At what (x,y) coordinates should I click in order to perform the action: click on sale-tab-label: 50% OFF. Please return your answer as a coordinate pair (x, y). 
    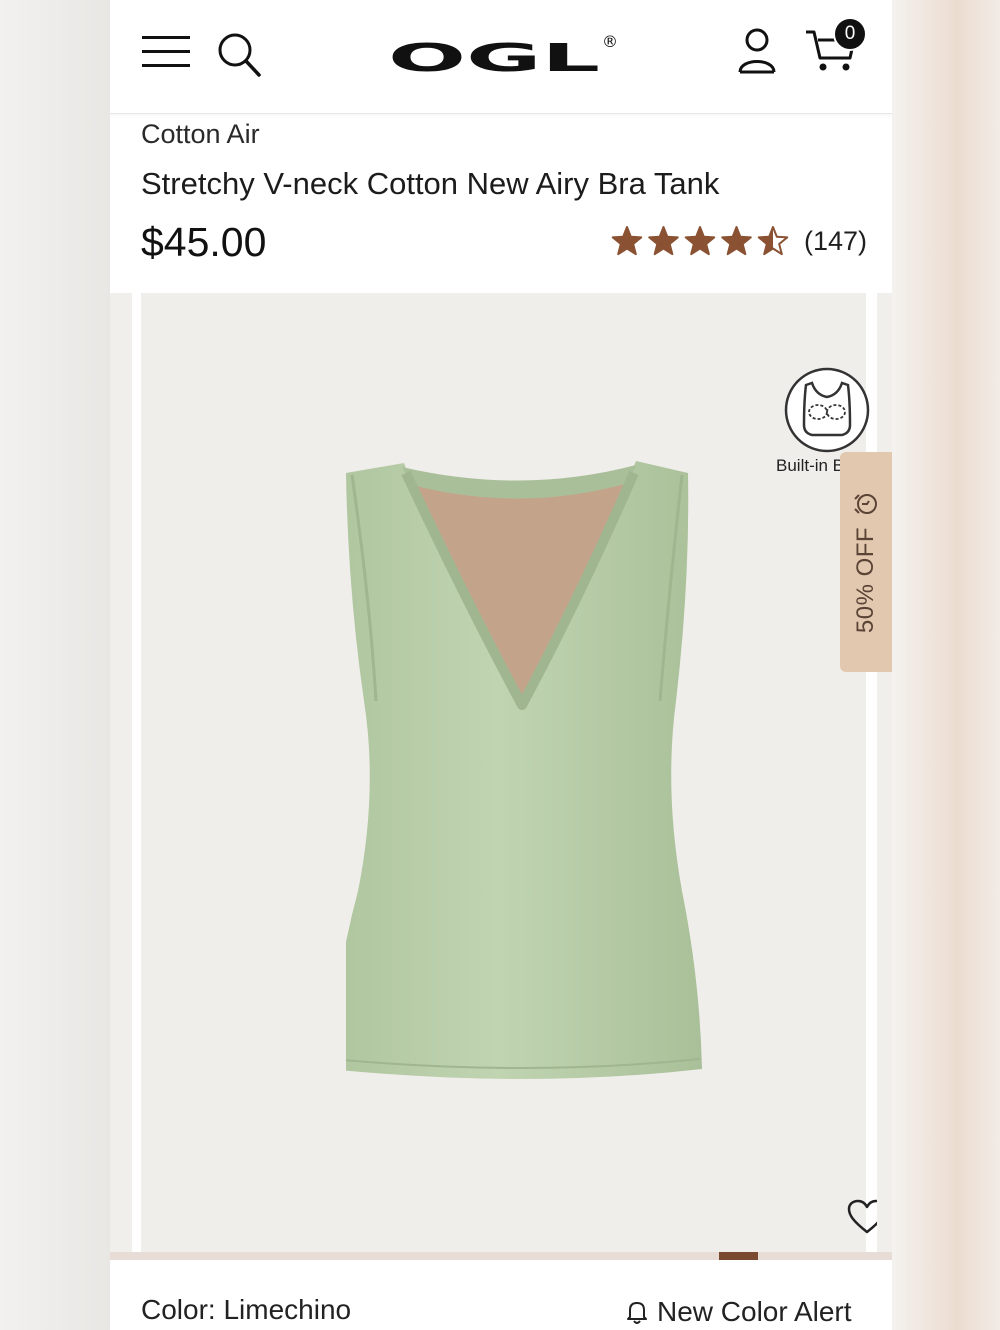
    Looking at the image, I should click on (865, 580).